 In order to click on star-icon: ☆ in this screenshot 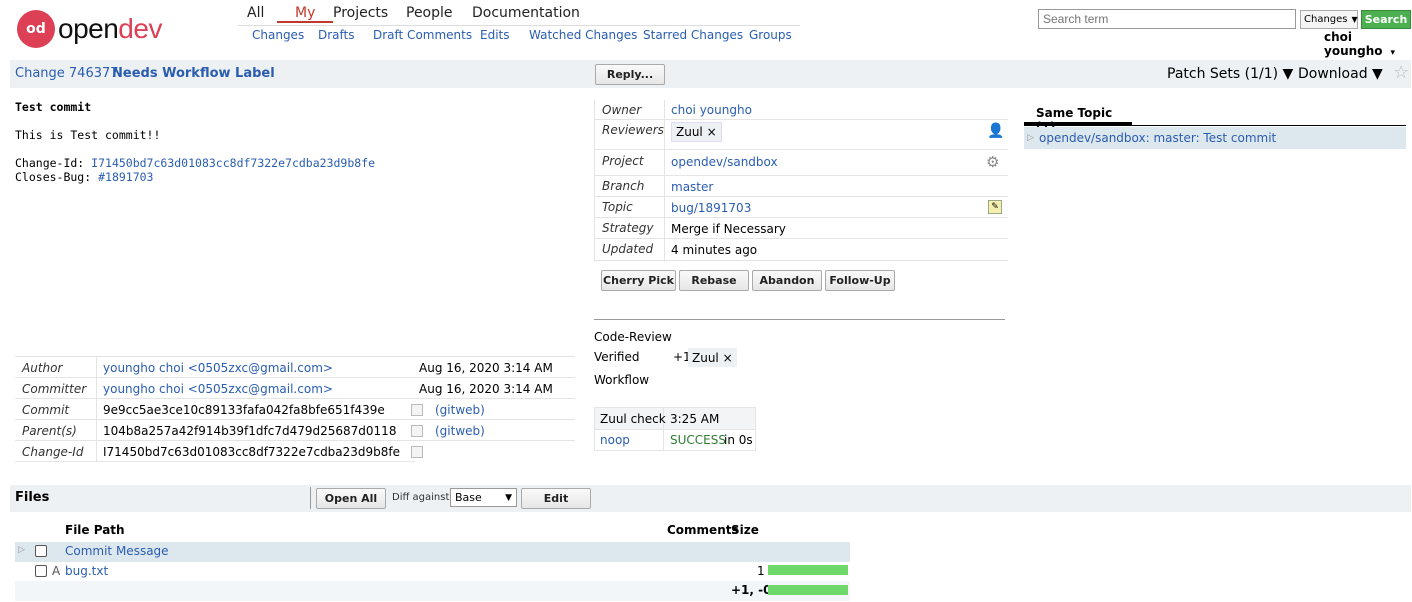, I will do `click(1401, 72)`.